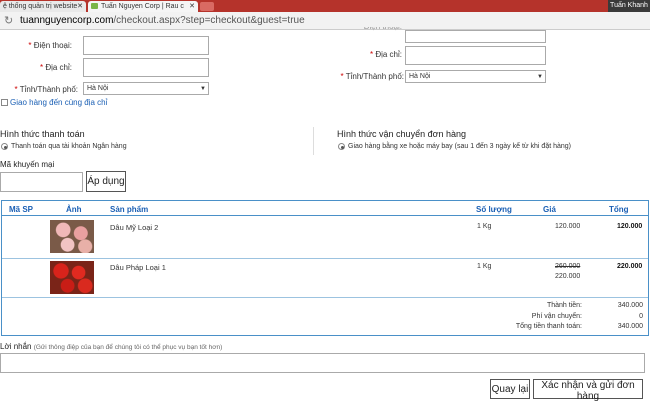  Describe the element at coordinates (549, 209) in the screenshot. I see `col-header-price: Giá` at that location.